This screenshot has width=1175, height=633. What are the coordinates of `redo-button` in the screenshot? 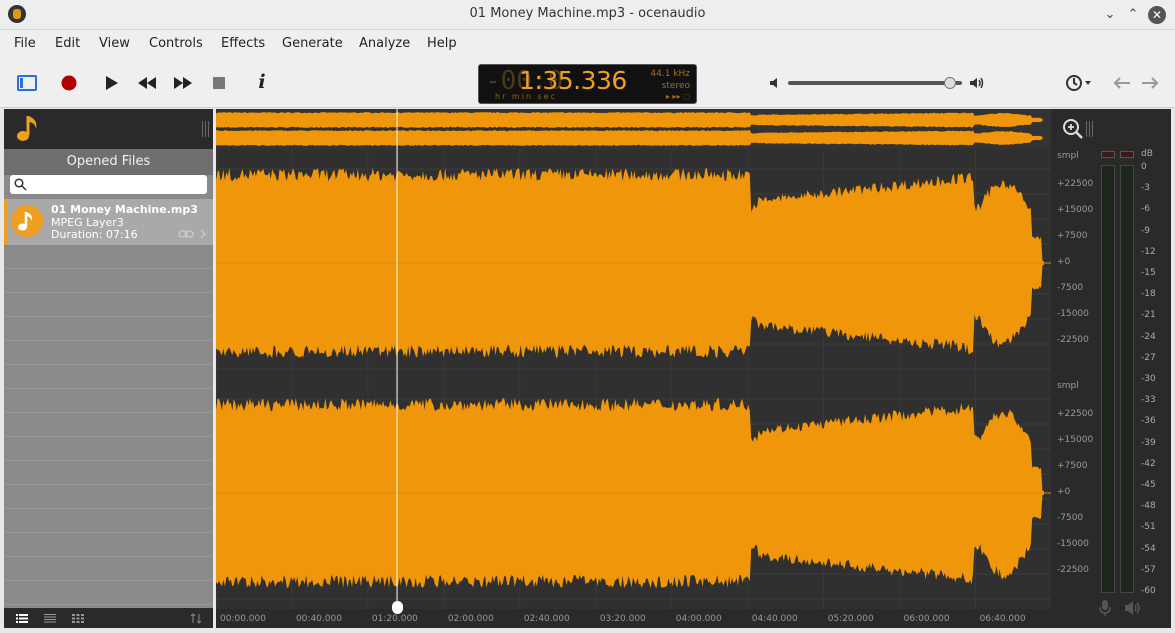 It's located at (1150, 83).